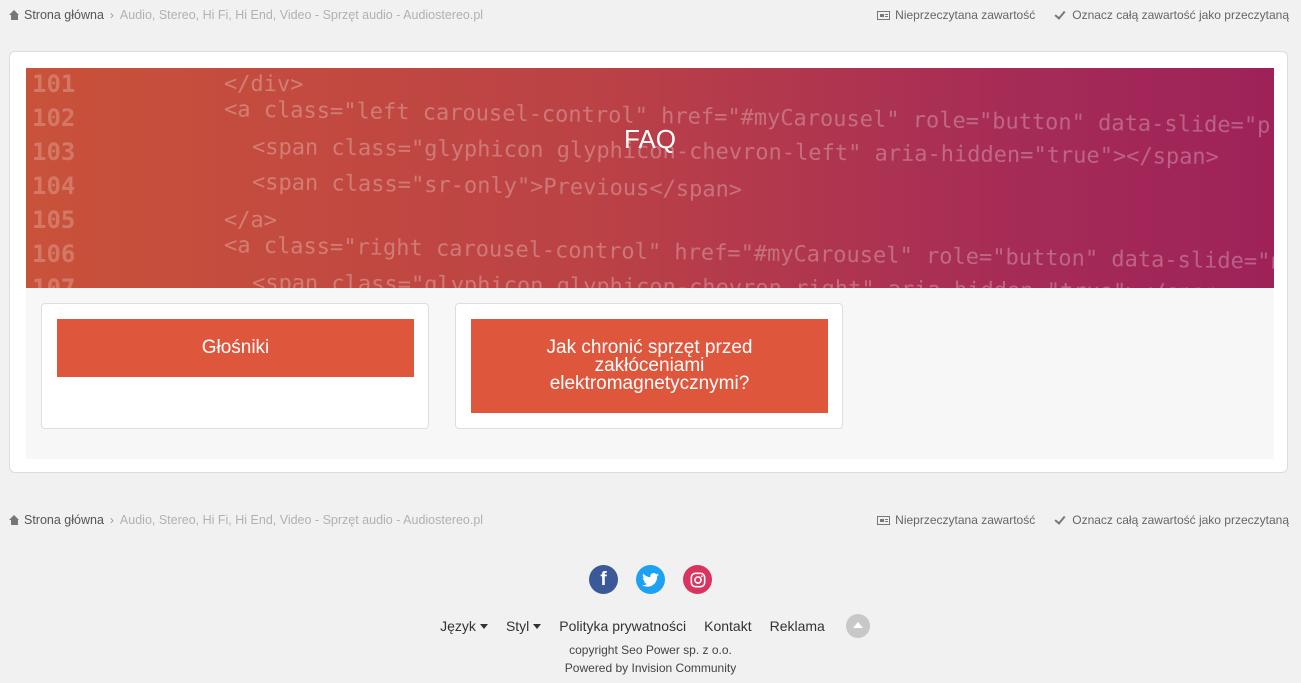 The image size is (1301, 683). I want to click on facebook-glyph: f, so click(603, 579).